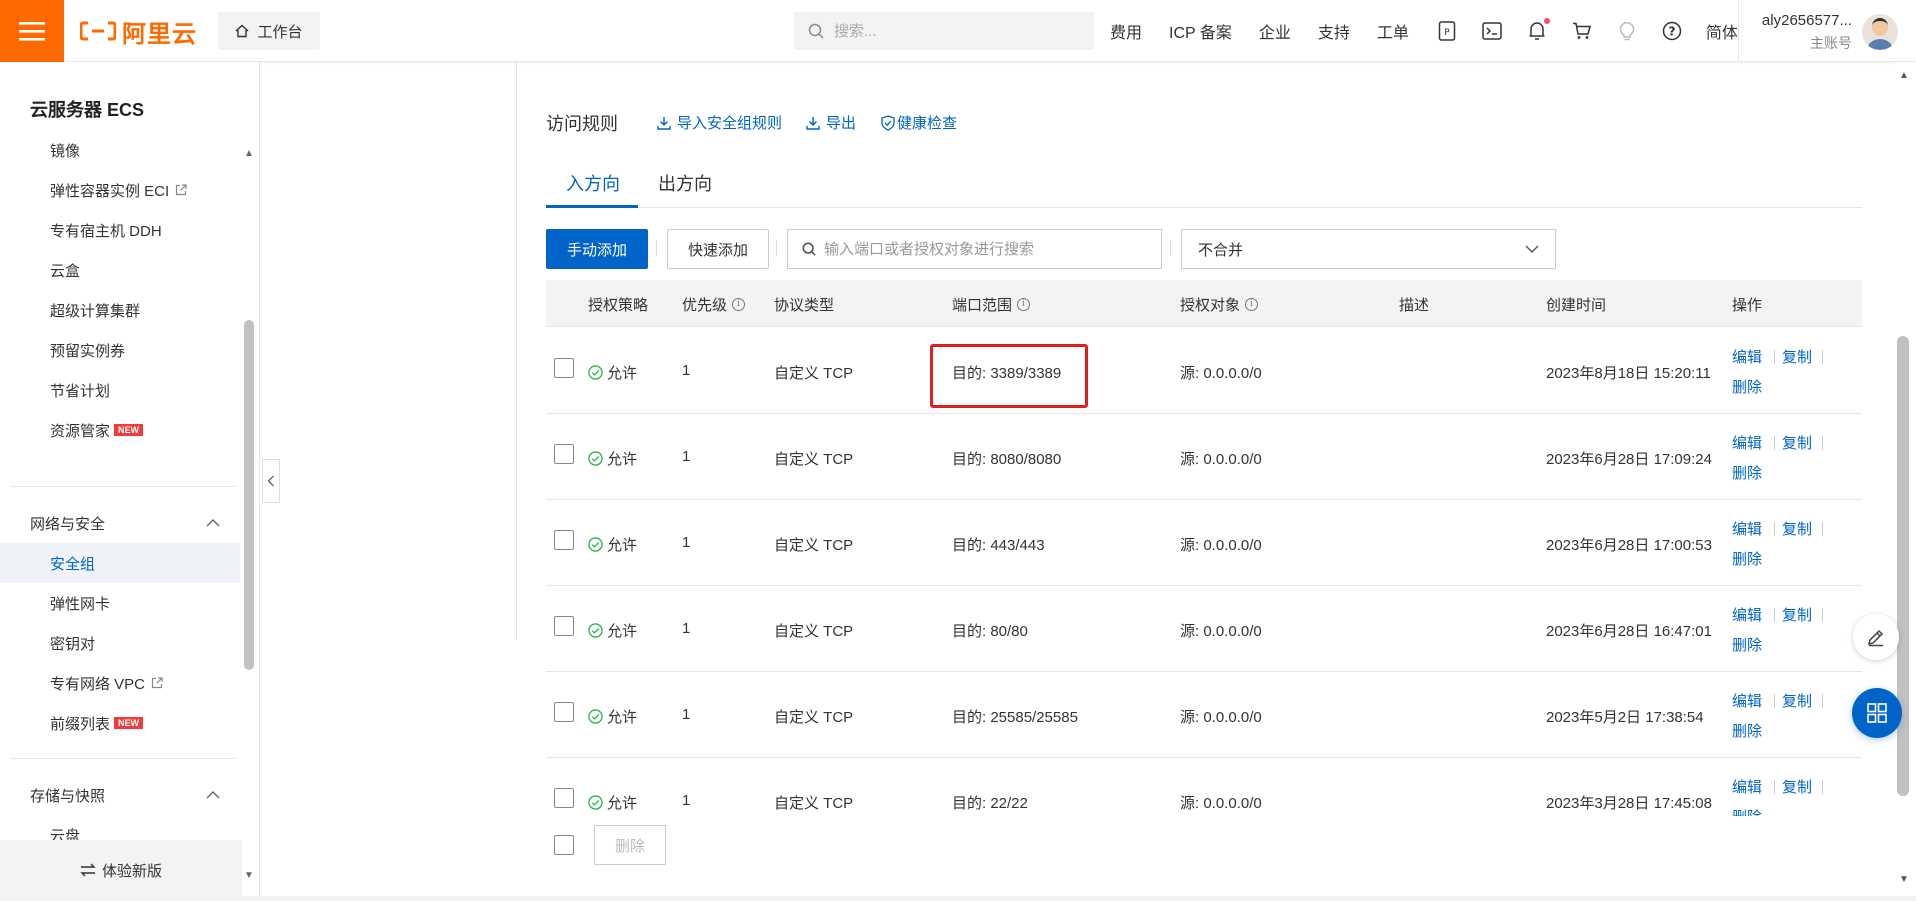  I want to click on manual-add-button: 手动添加, so click(597, 249).